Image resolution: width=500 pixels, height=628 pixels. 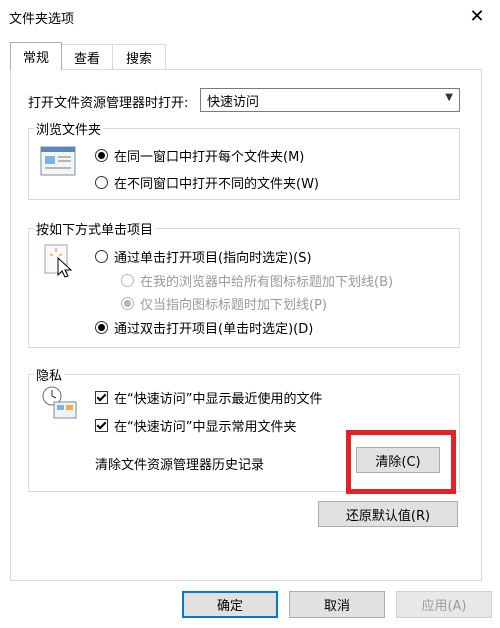 I want to click on title-bar: 文件夹选项 ✕, so click(x=250, y=16).